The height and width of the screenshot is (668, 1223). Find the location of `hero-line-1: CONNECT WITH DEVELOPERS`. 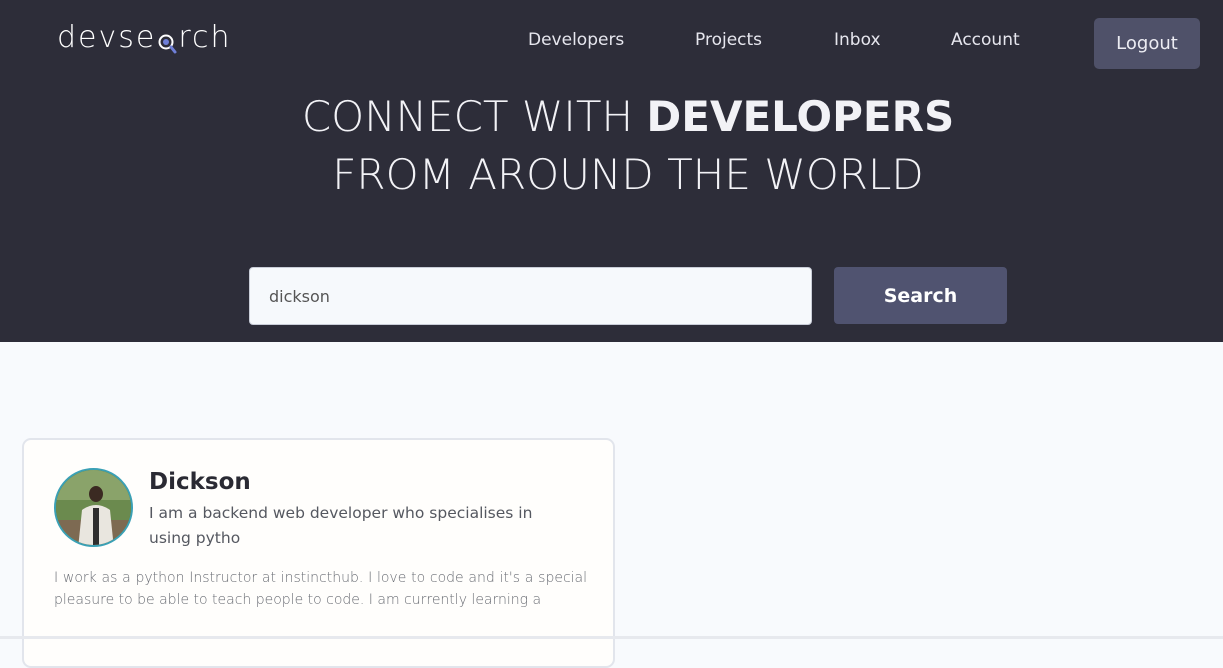

hero-line-1: CONNECT WITH DEVELOPERS is located at coordinates (611, 117).